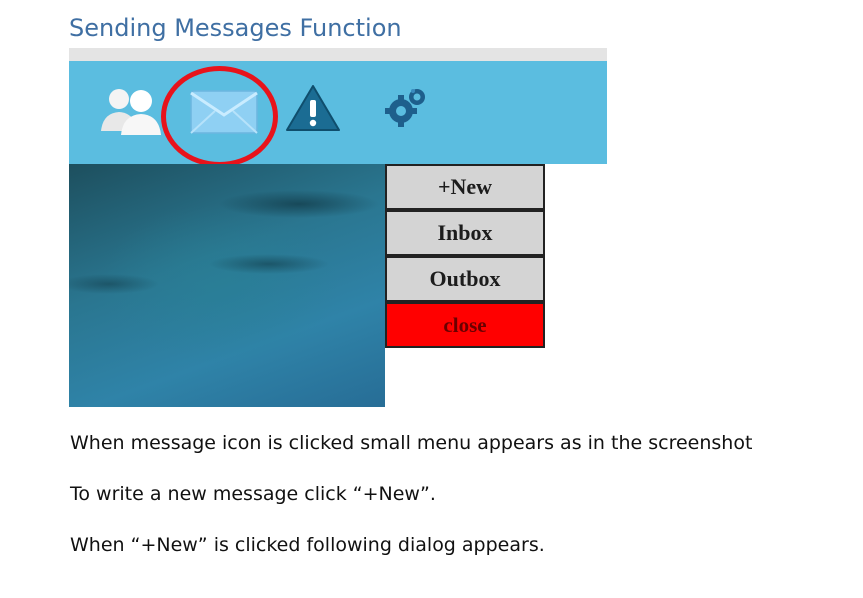  I want to click on paragraph-2: To write a new message click “+New”., so click(253, 494).